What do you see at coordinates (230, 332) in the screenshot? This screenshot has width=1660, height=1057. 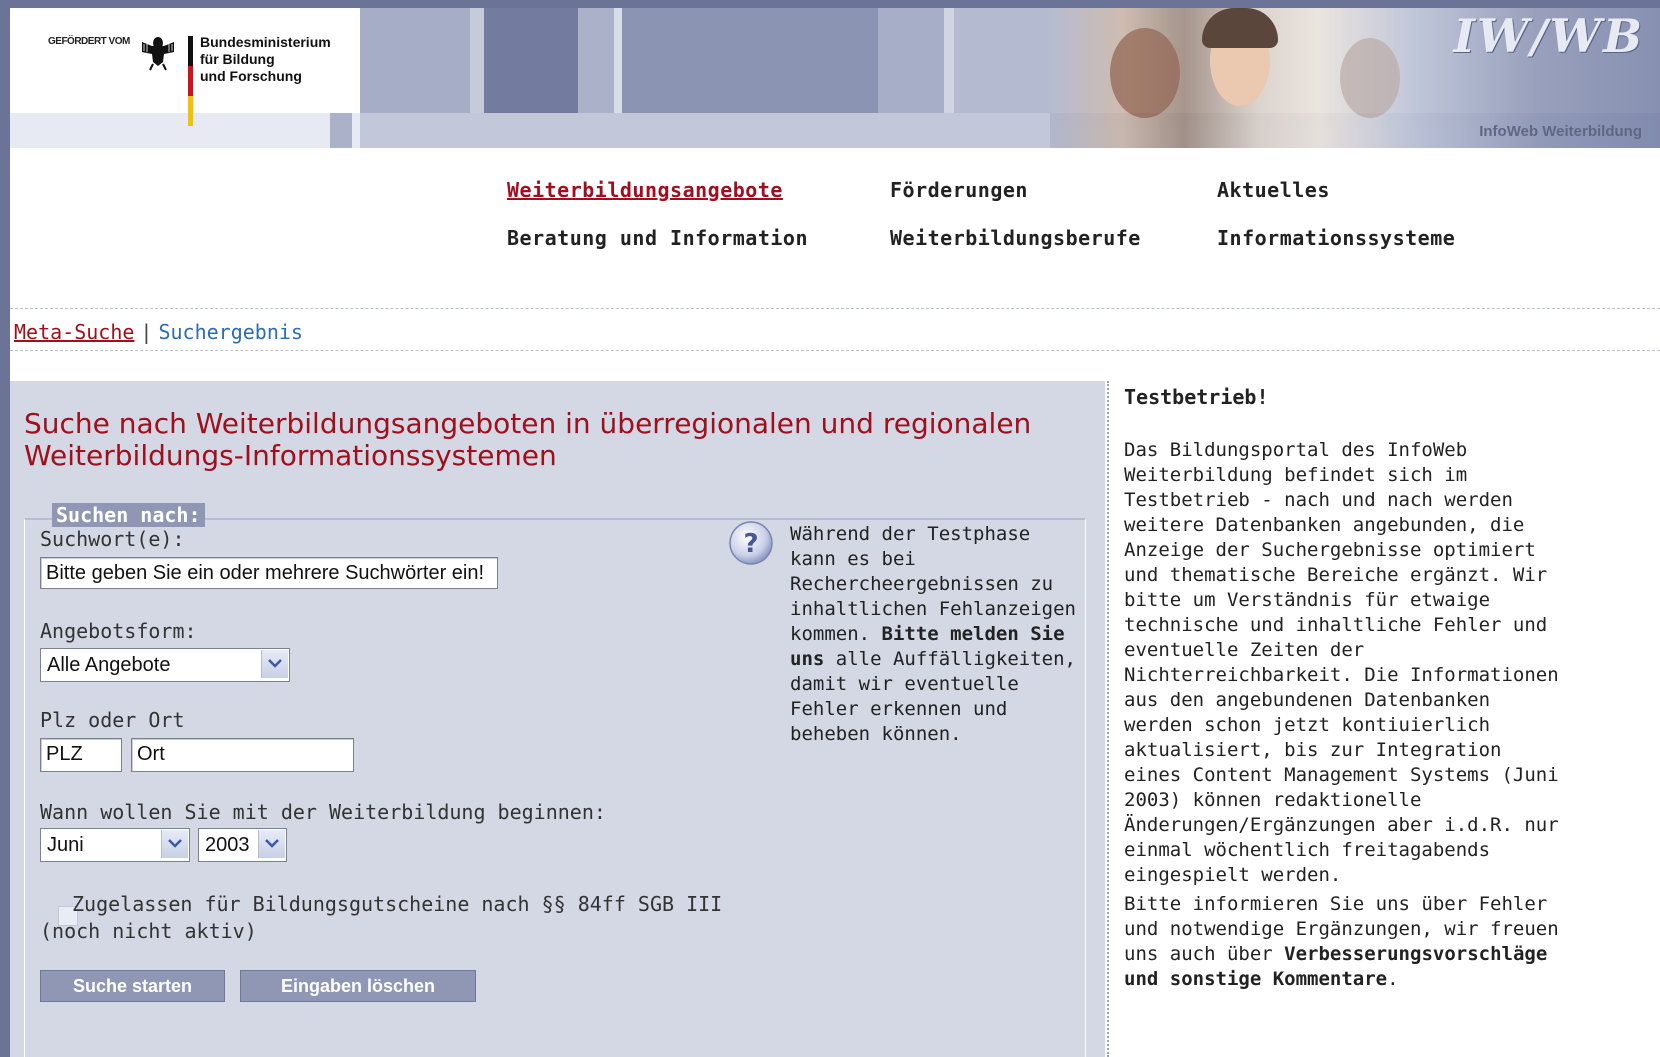 I see `breadcrumb-current: Suchergebnis` at bounding box center [230, 332].